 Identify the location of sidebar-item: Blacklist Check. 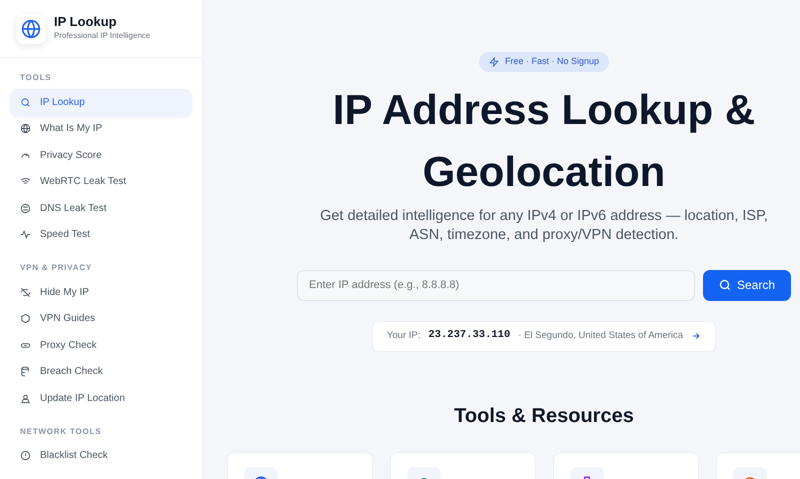
(101, 455).